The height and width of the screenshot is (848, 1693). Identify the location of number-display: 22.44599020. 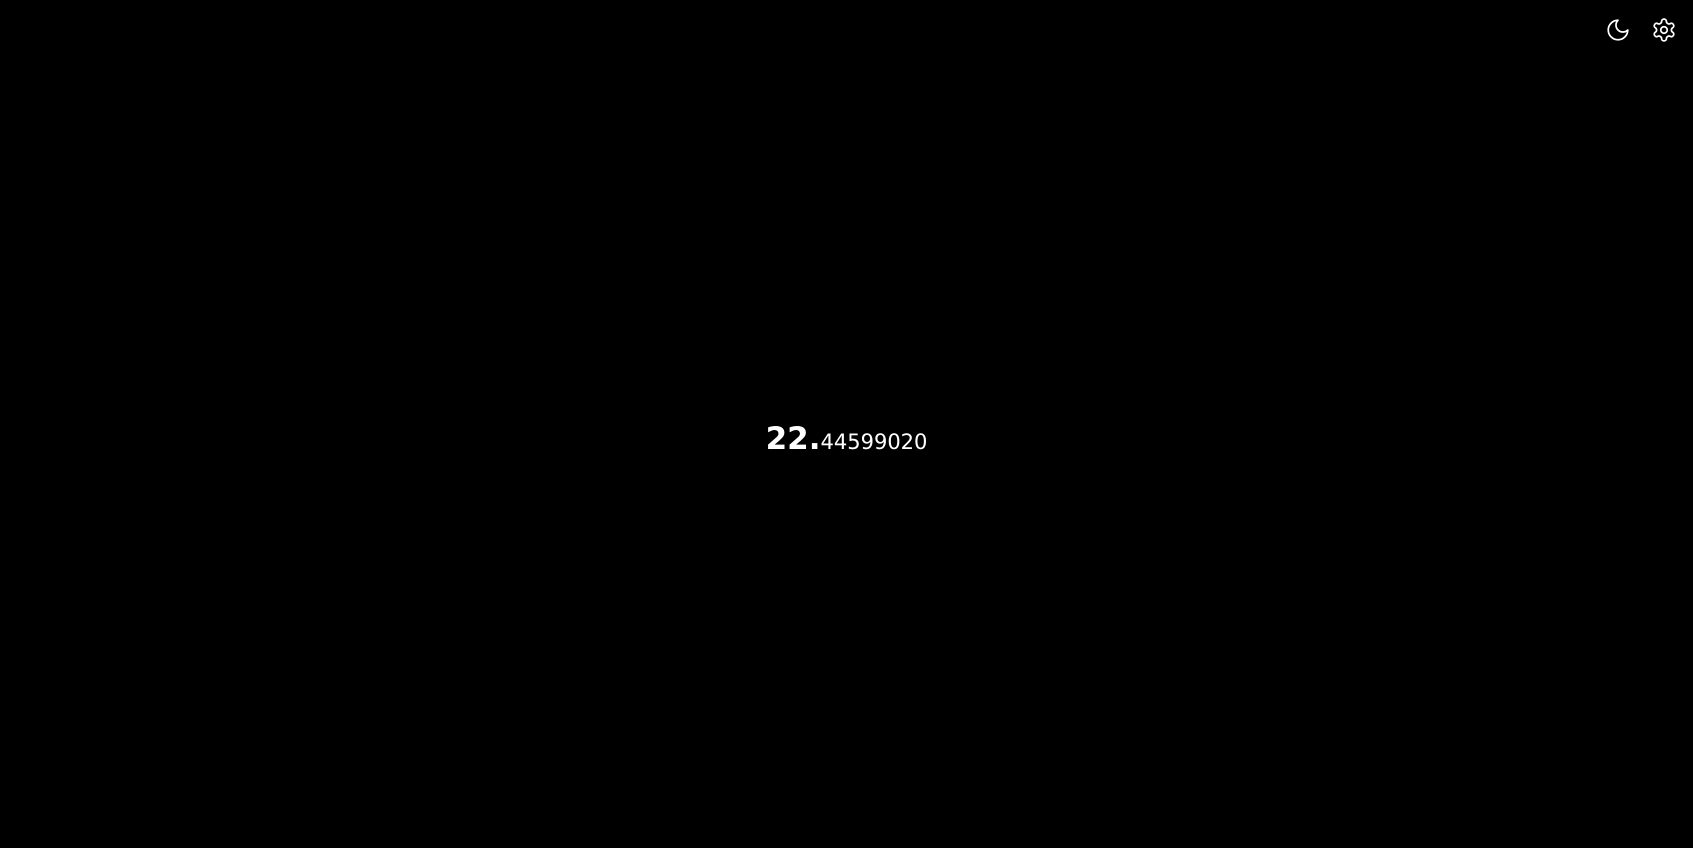
(846, 439).